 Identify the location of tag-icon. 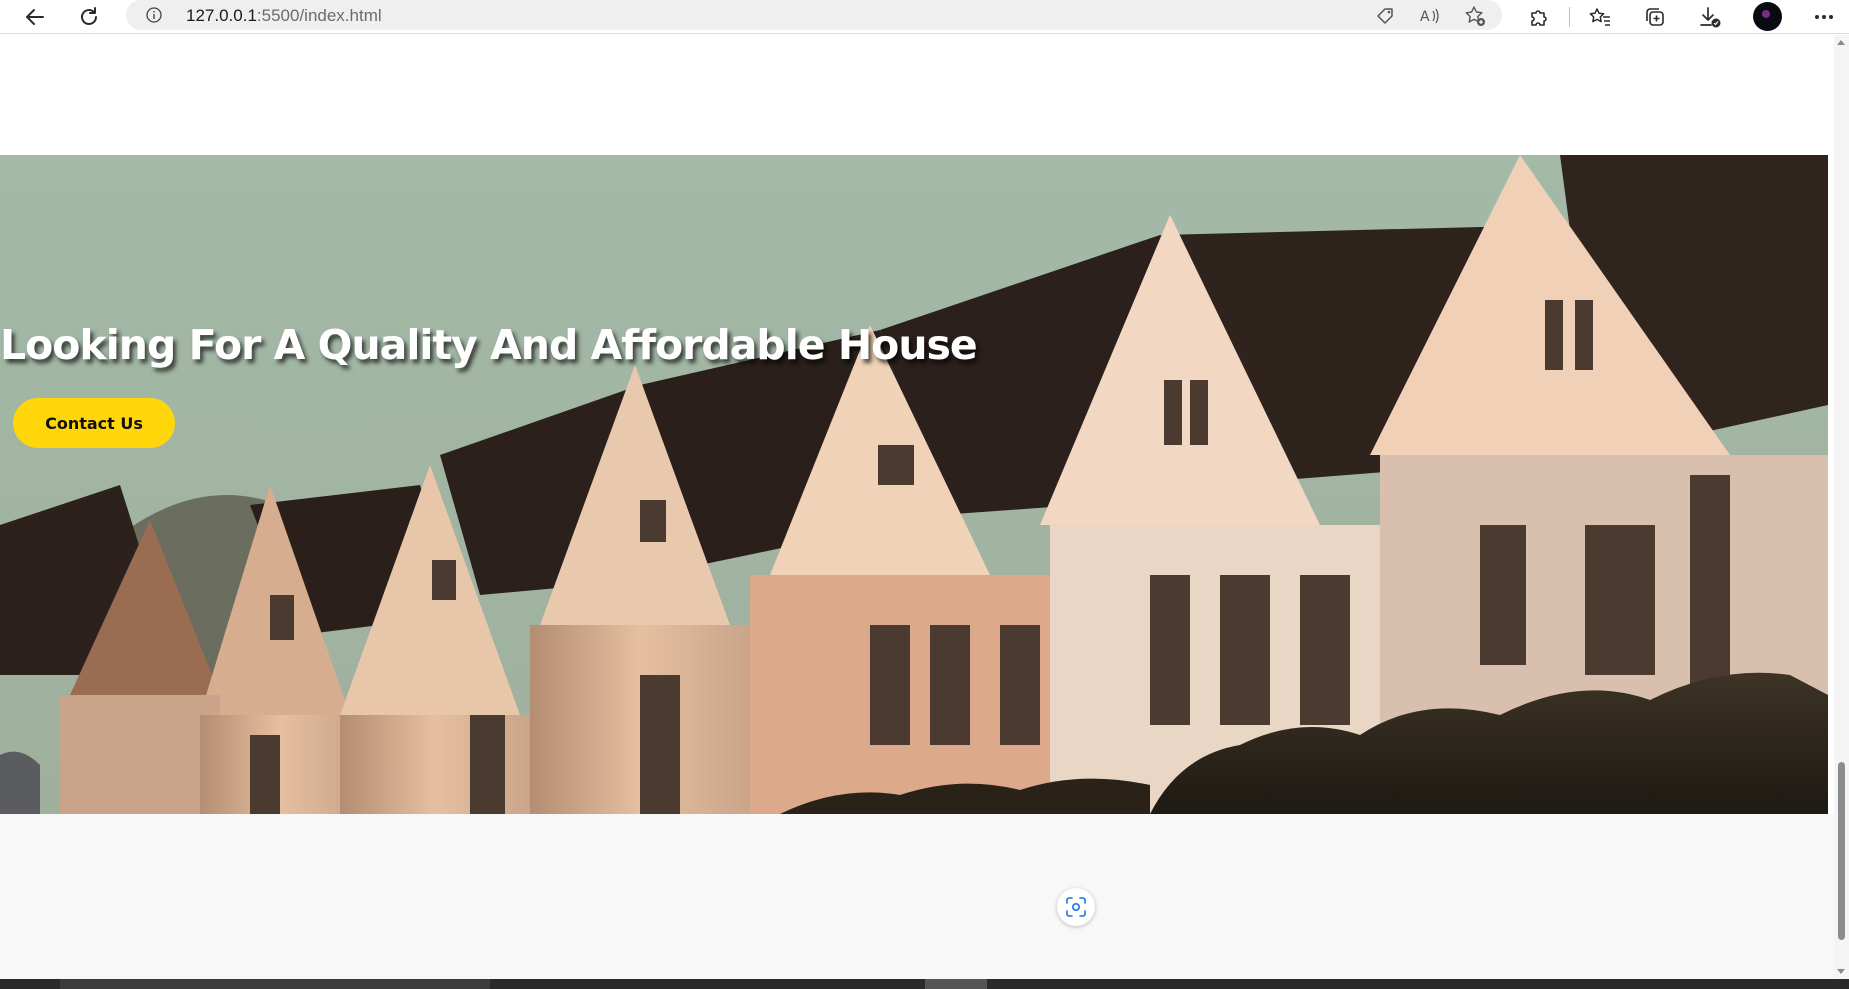
(1385, 16).